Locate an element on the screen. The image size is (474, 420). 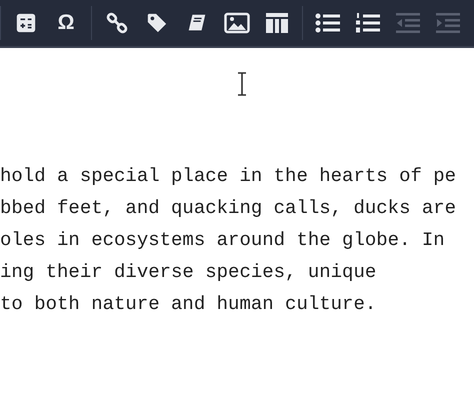
paragraph-line: oles in ecosystems around the globe. In is located at coordinates (222, 240).